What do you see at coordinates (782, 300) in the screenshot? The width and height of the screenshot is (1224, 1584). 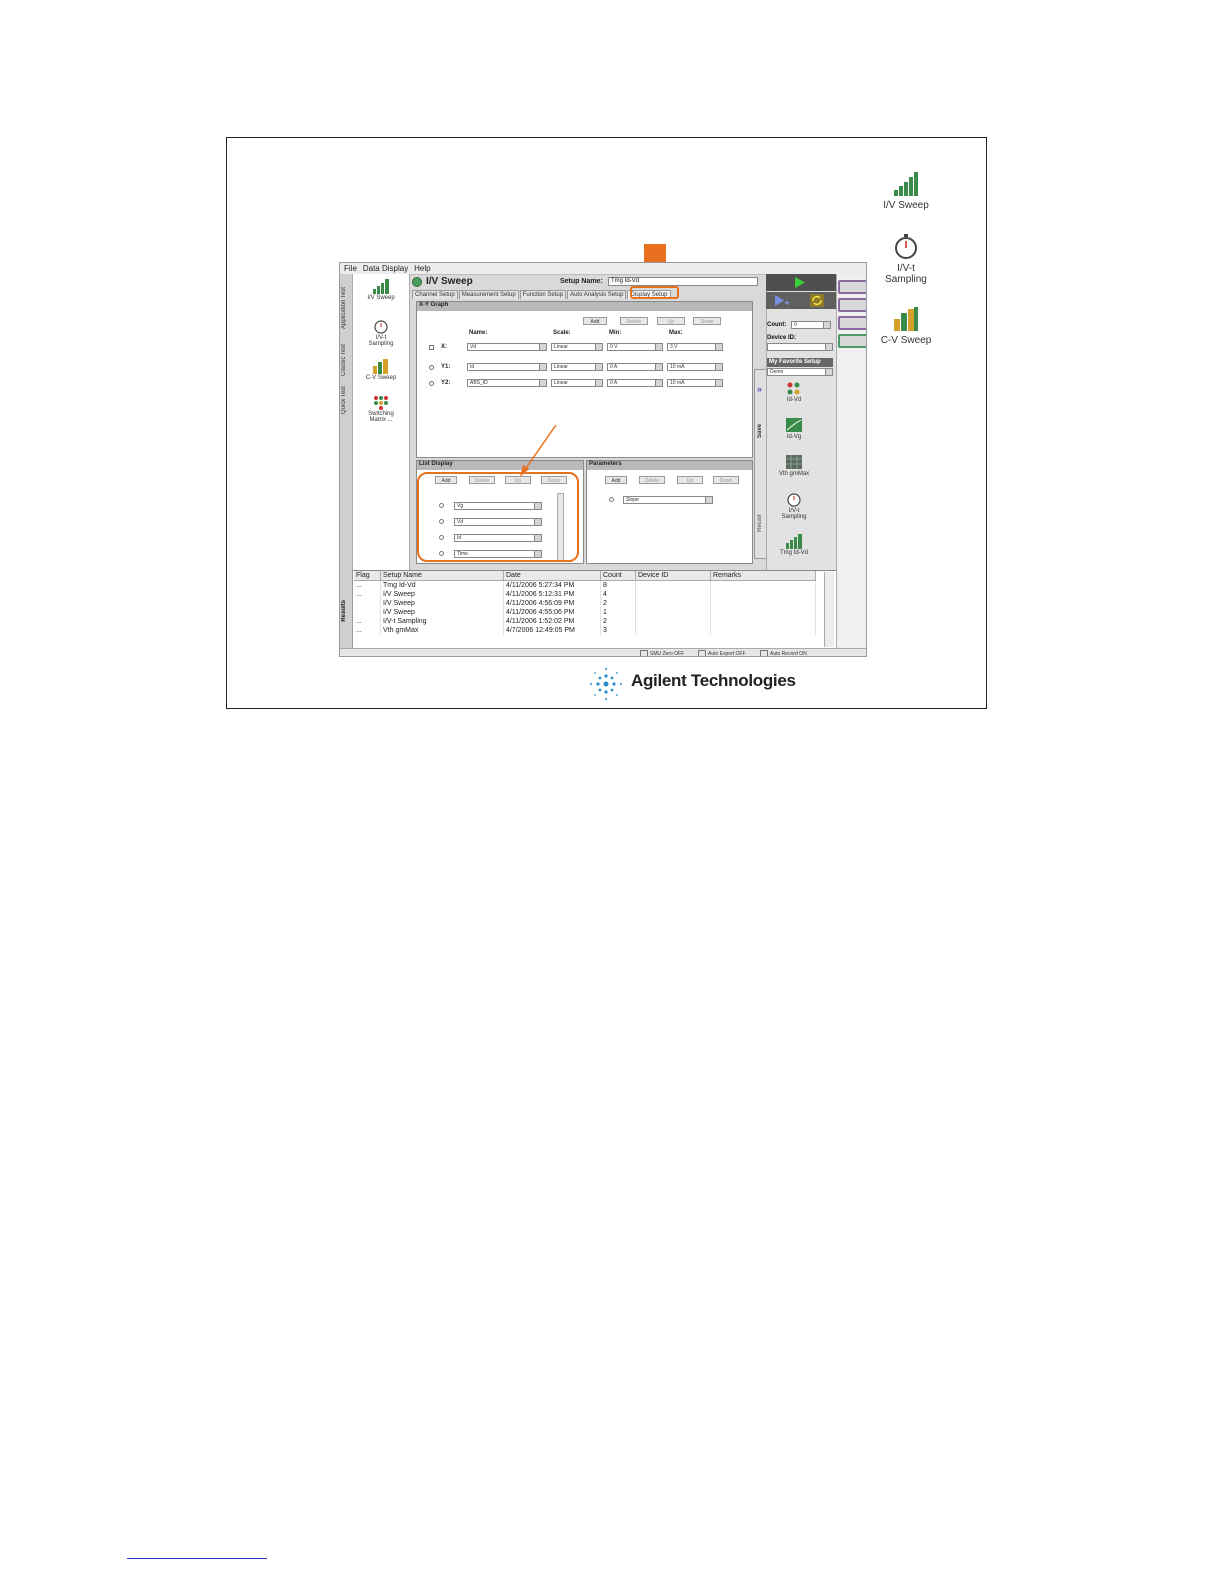 I see `append-run-icon` at bounding box center [782, 300].